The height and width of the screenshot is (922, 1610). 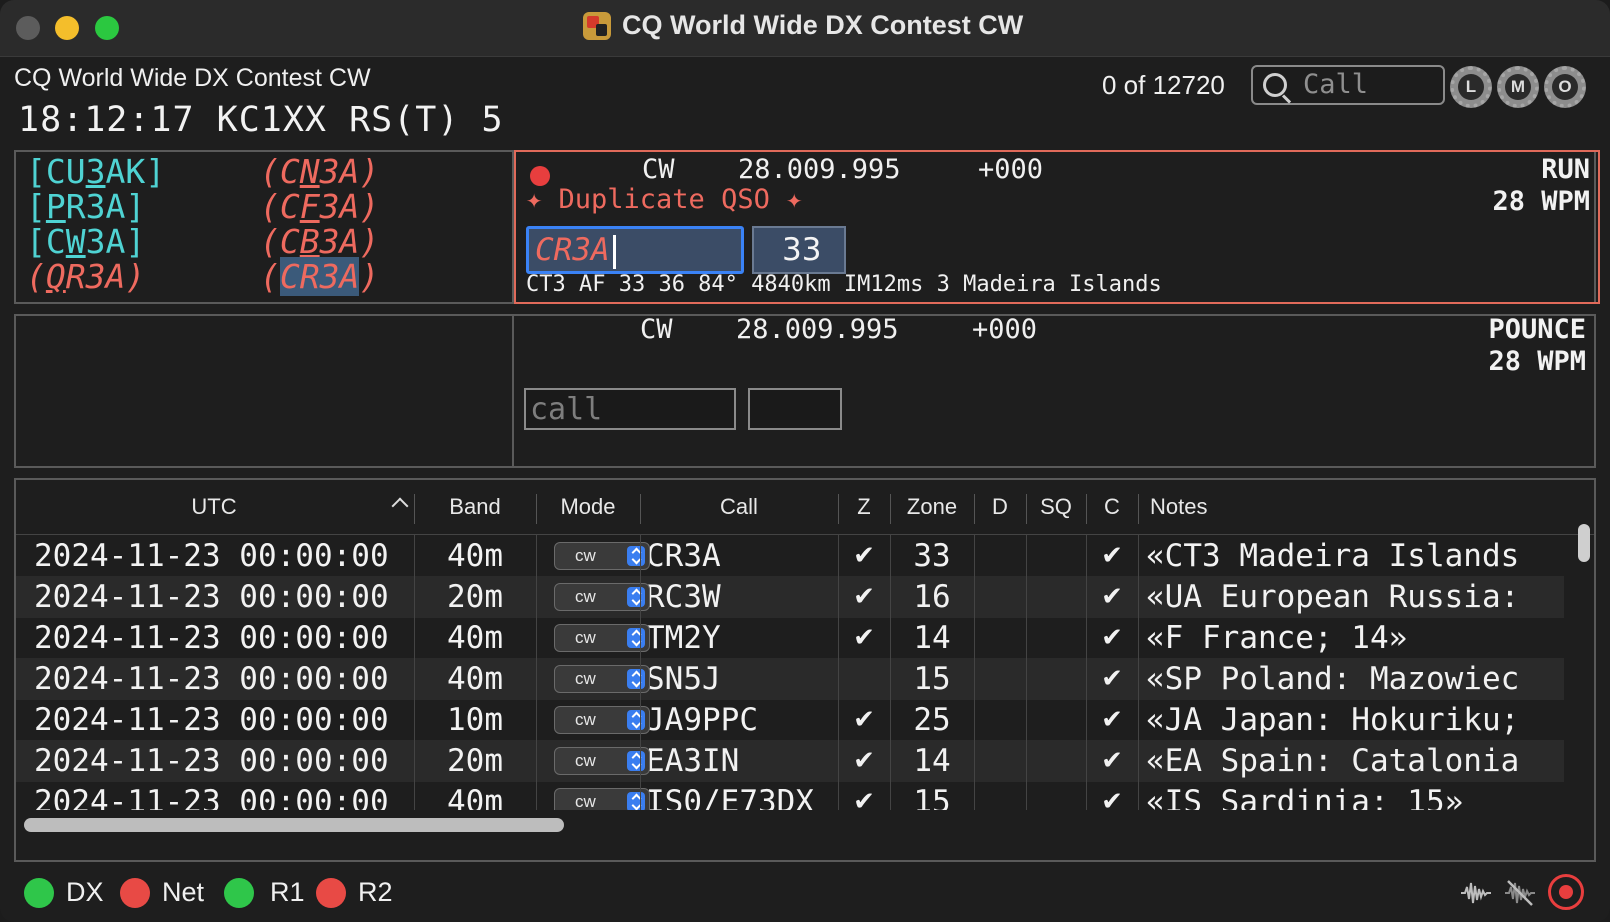 I want to click on pounce-spot-list, so click(x=265, y=391).